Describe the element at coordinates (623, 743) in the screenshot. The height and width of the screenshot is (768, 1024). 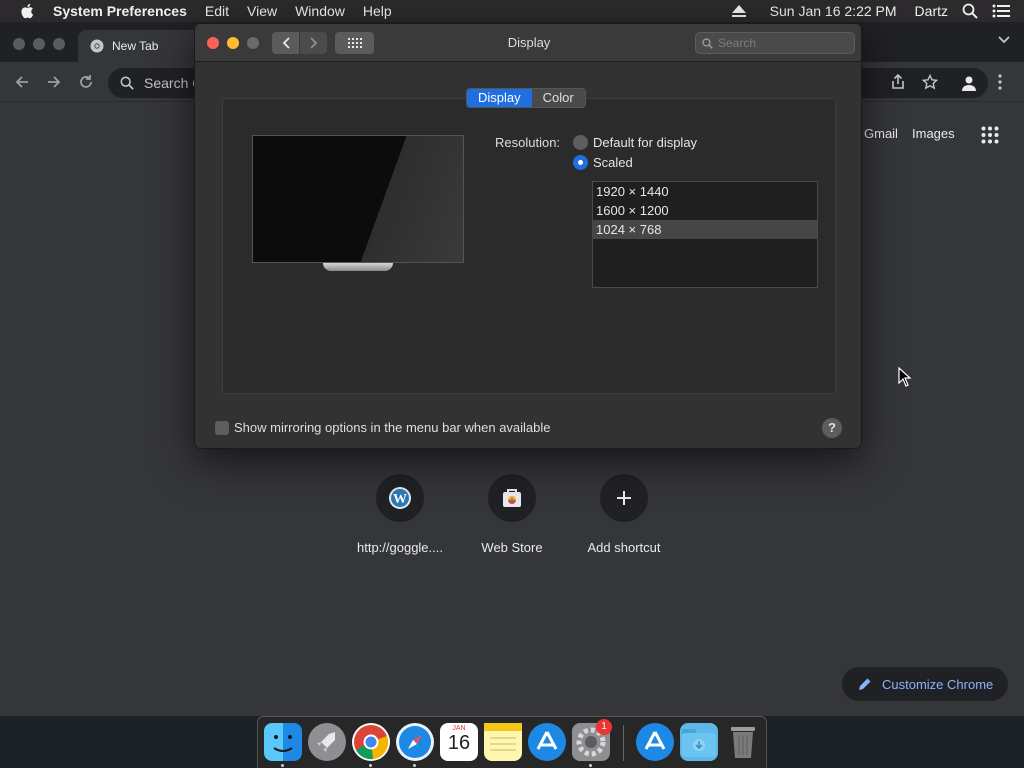
I see `dock-separator` at that location.